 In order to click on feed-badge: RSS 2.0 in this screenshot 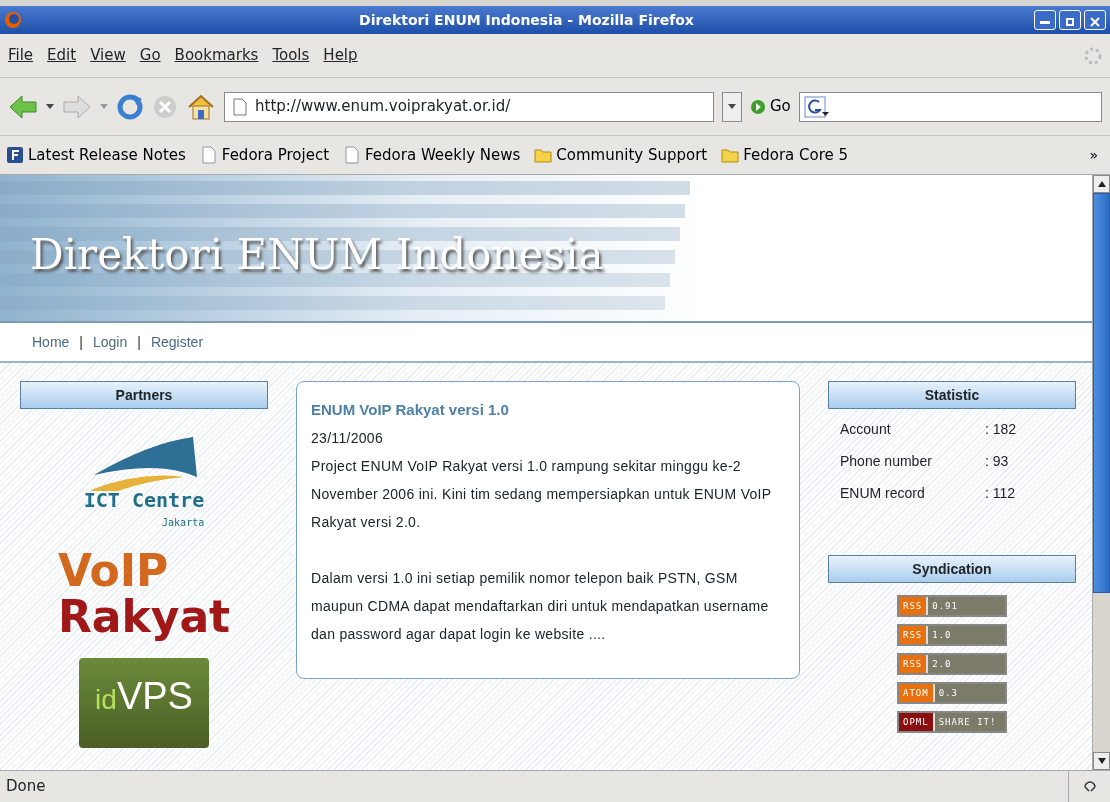, I will do `click(952, 664)`.